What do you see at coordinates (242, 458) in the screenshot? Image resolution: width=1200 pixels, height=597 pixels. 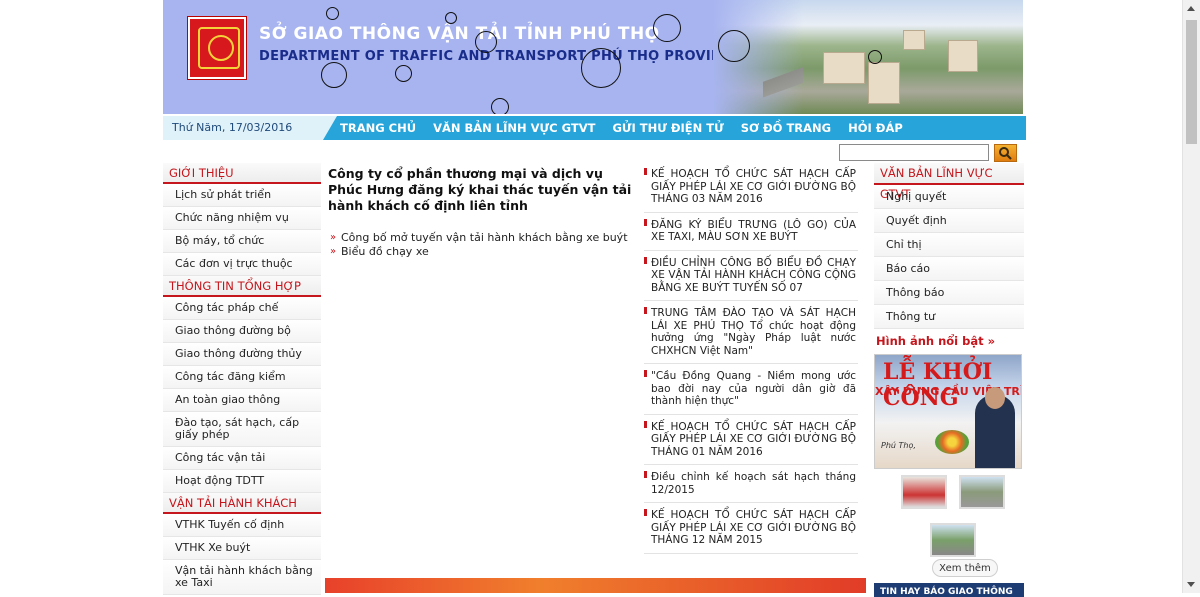 I see `sidebar-item-transport: Công tác vận tải` at bounding box center [242, 458].